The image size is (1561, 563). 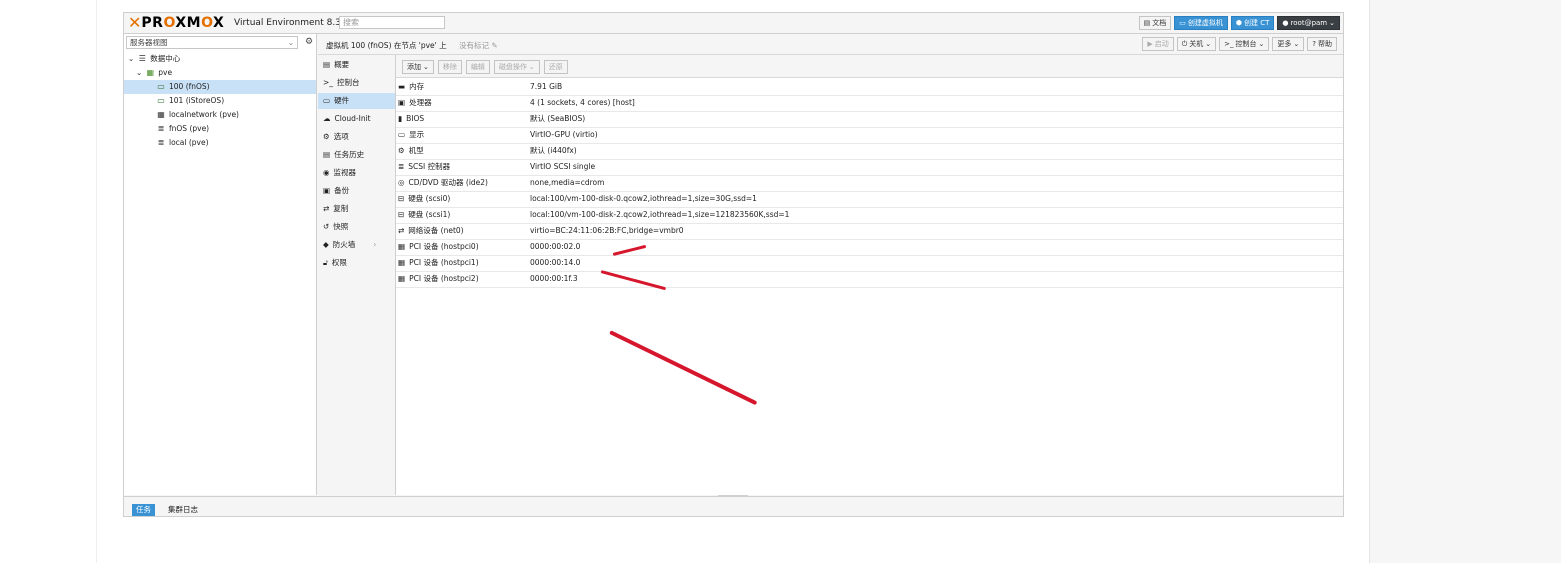 I want to click on add-button: 添加 ⌄, so click(x=418, y=67).